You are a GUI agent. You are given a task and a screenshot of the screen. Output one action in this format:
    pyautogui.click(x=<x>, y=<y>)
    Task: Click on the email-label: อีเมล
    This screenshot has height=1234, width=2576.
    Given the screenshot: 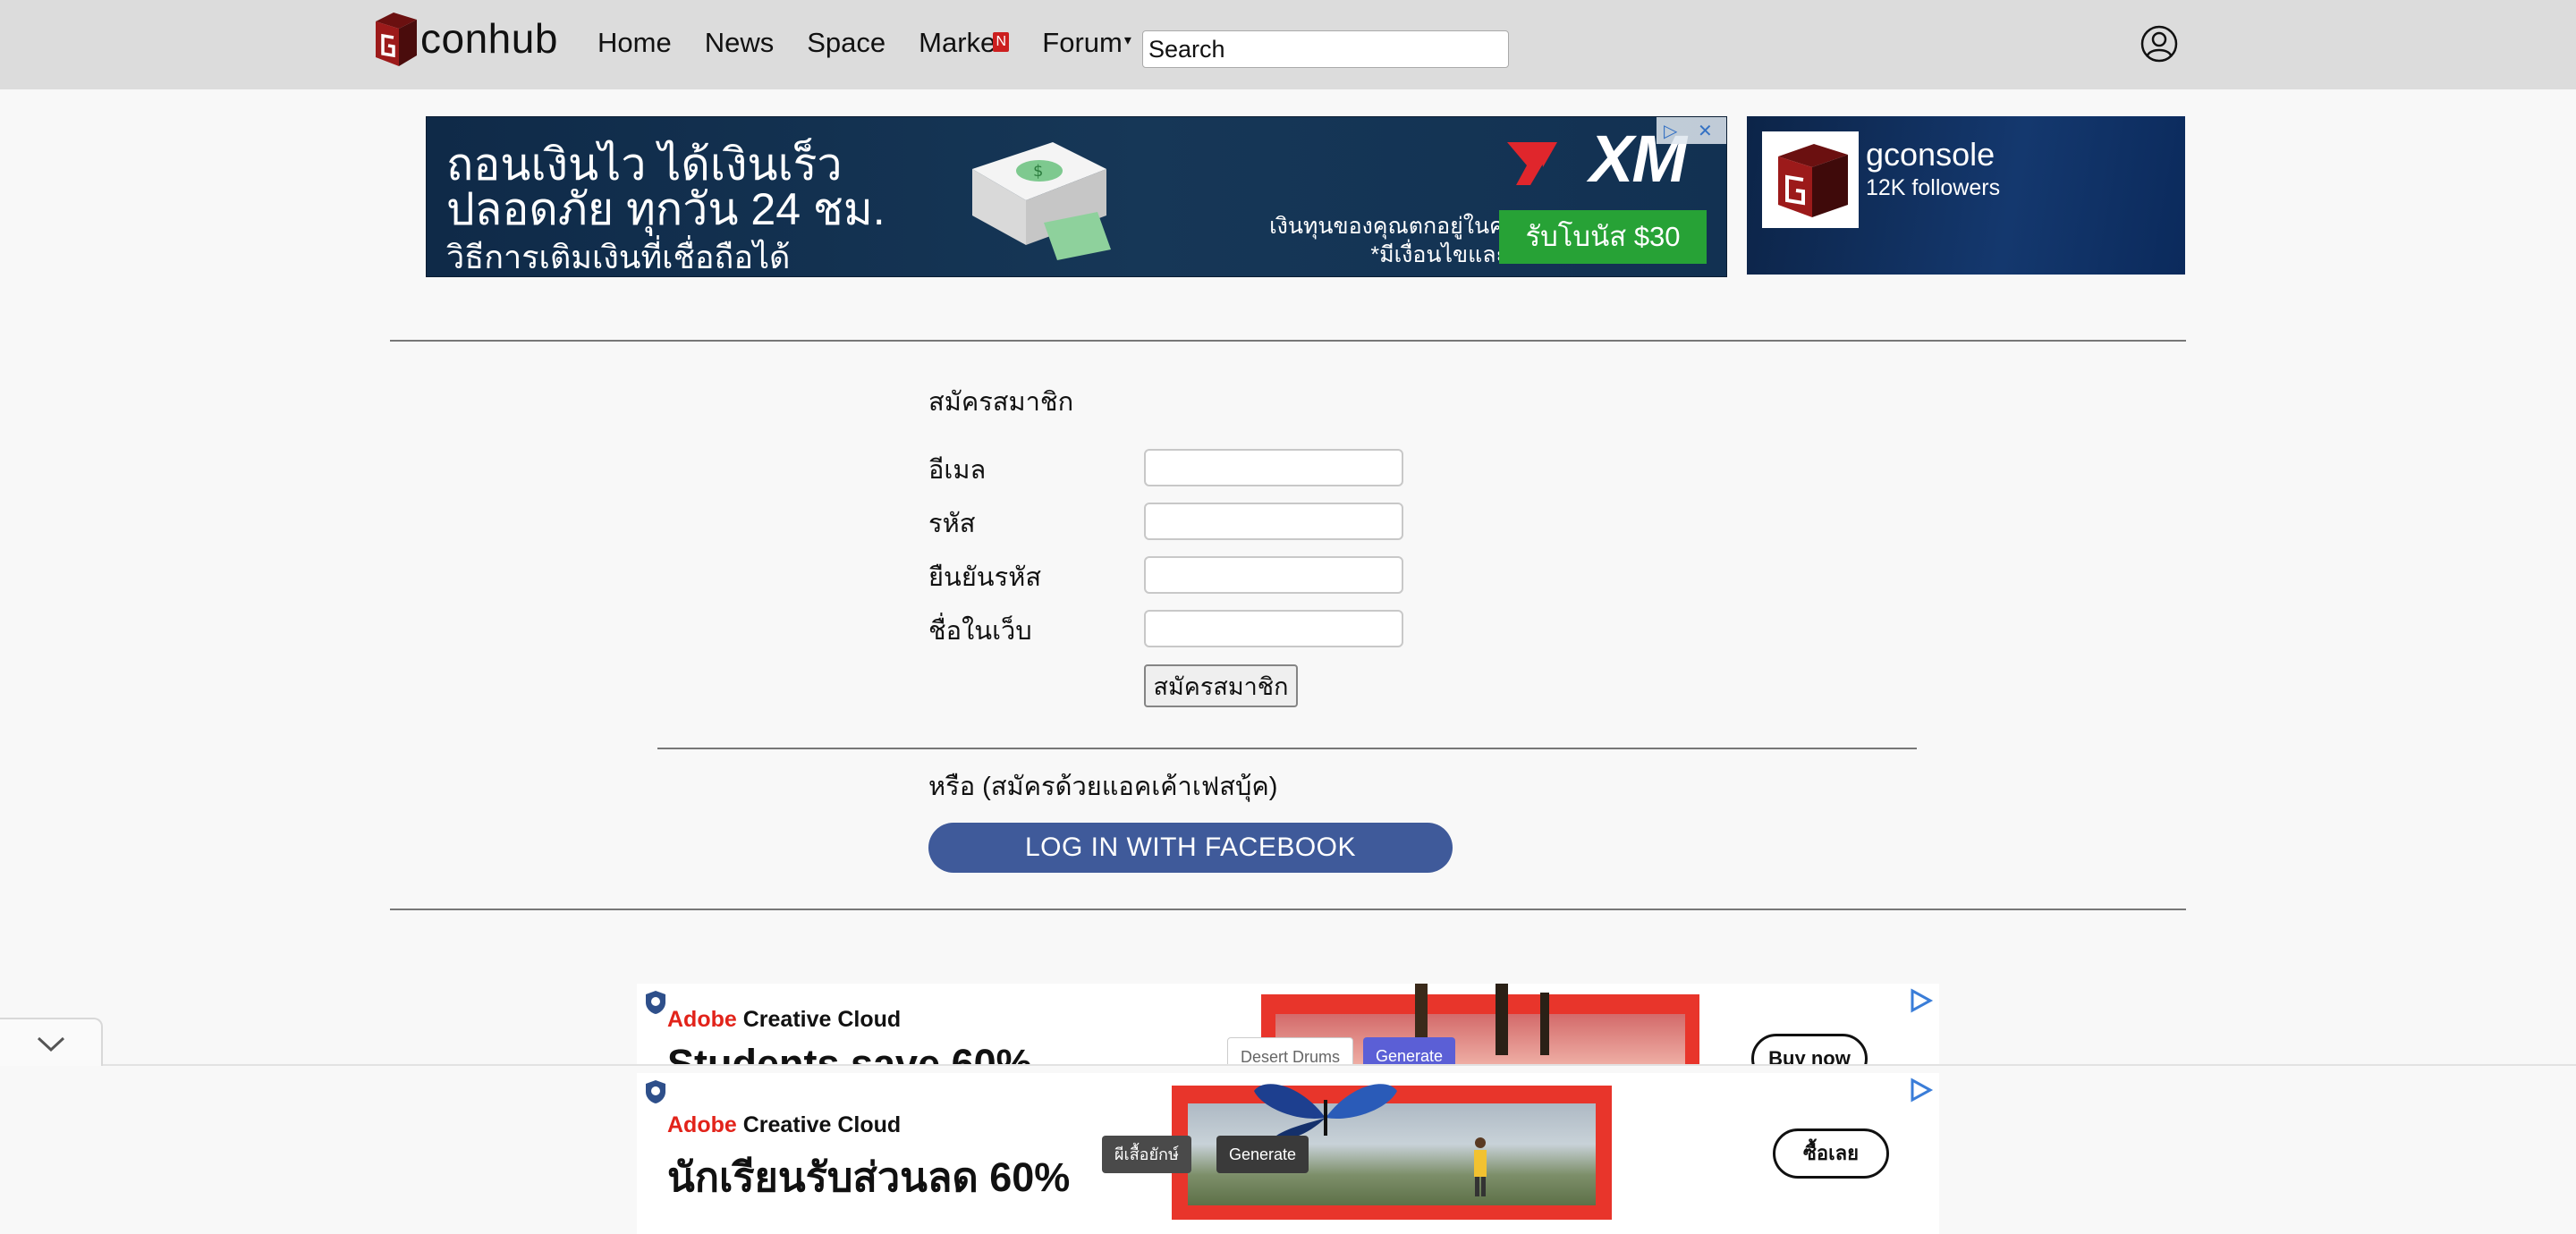 What is the action you would take?
    pyautogui.click(x=957, y=470)
    